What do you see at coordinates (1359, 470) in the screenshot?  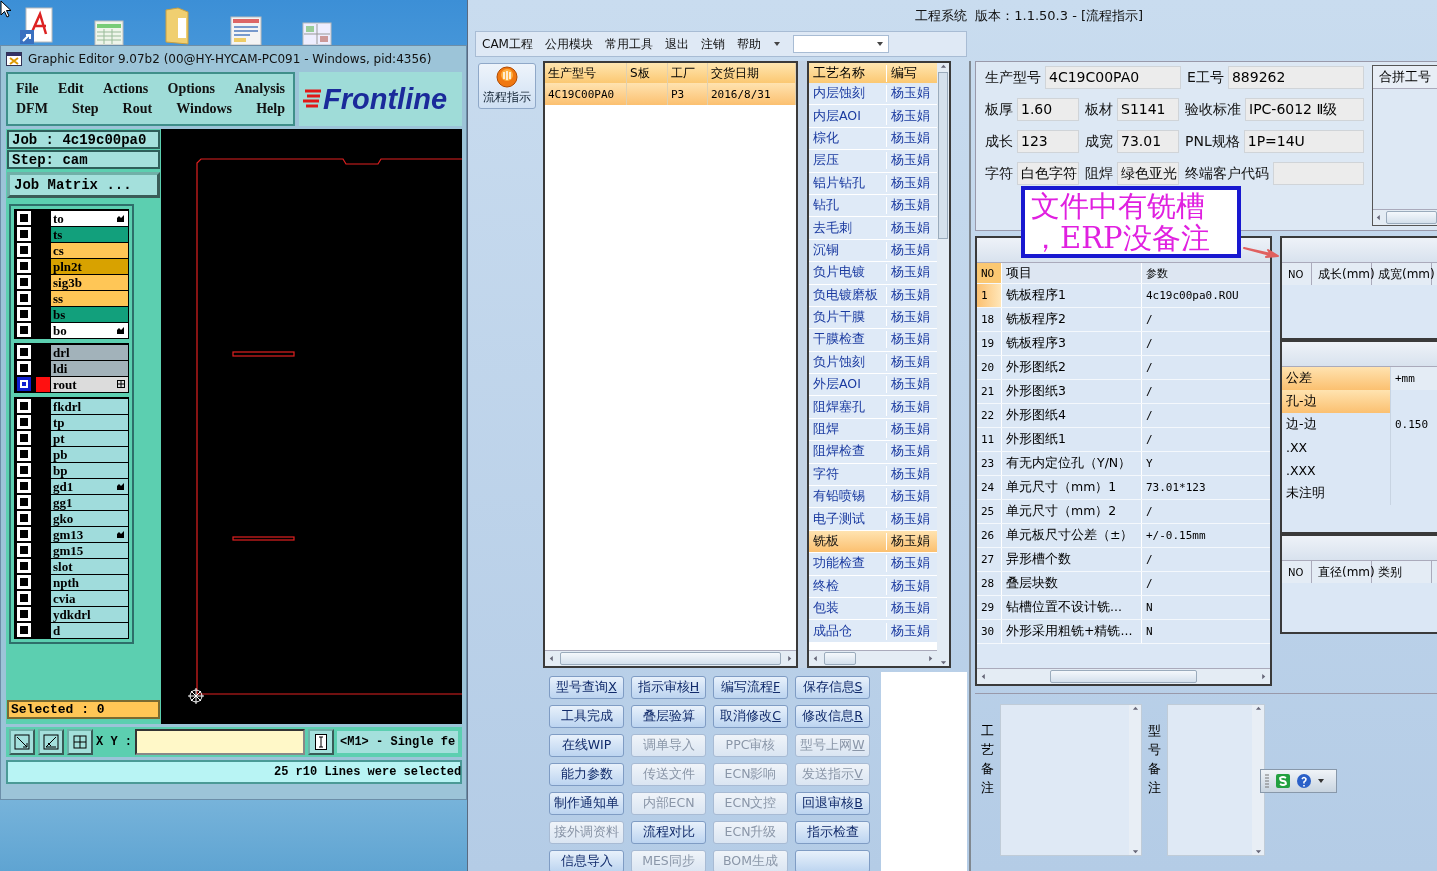 I see `table-row: .XXX` at bounding box center [1359, 470].